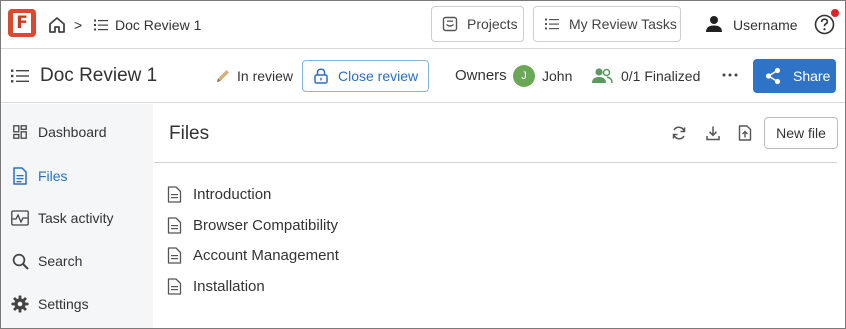  What do you see at coordinates (20, 261) in the screenshot?
I see `search-icon` at bounding box center [20, 261].